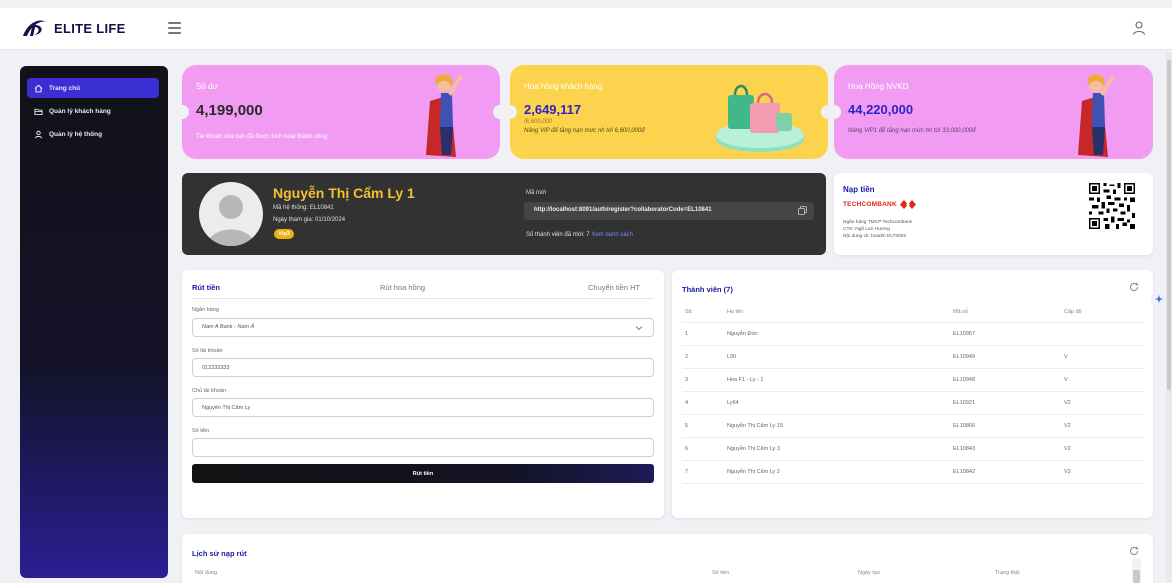 The width and height of the screenshot is (1172, 583). Describe the element at coordinates (1104, 312) in the screenshot. I see `column-header: Cấp độ` at that location.